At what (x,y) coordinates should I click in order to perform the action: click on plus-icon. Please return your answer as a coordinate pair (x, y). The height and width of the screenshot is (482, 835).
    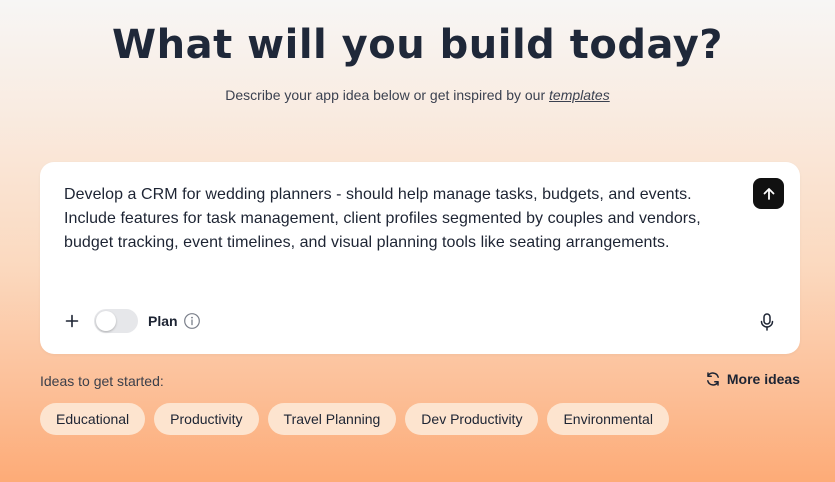
    Looking at the image, I should click on (72, 321).